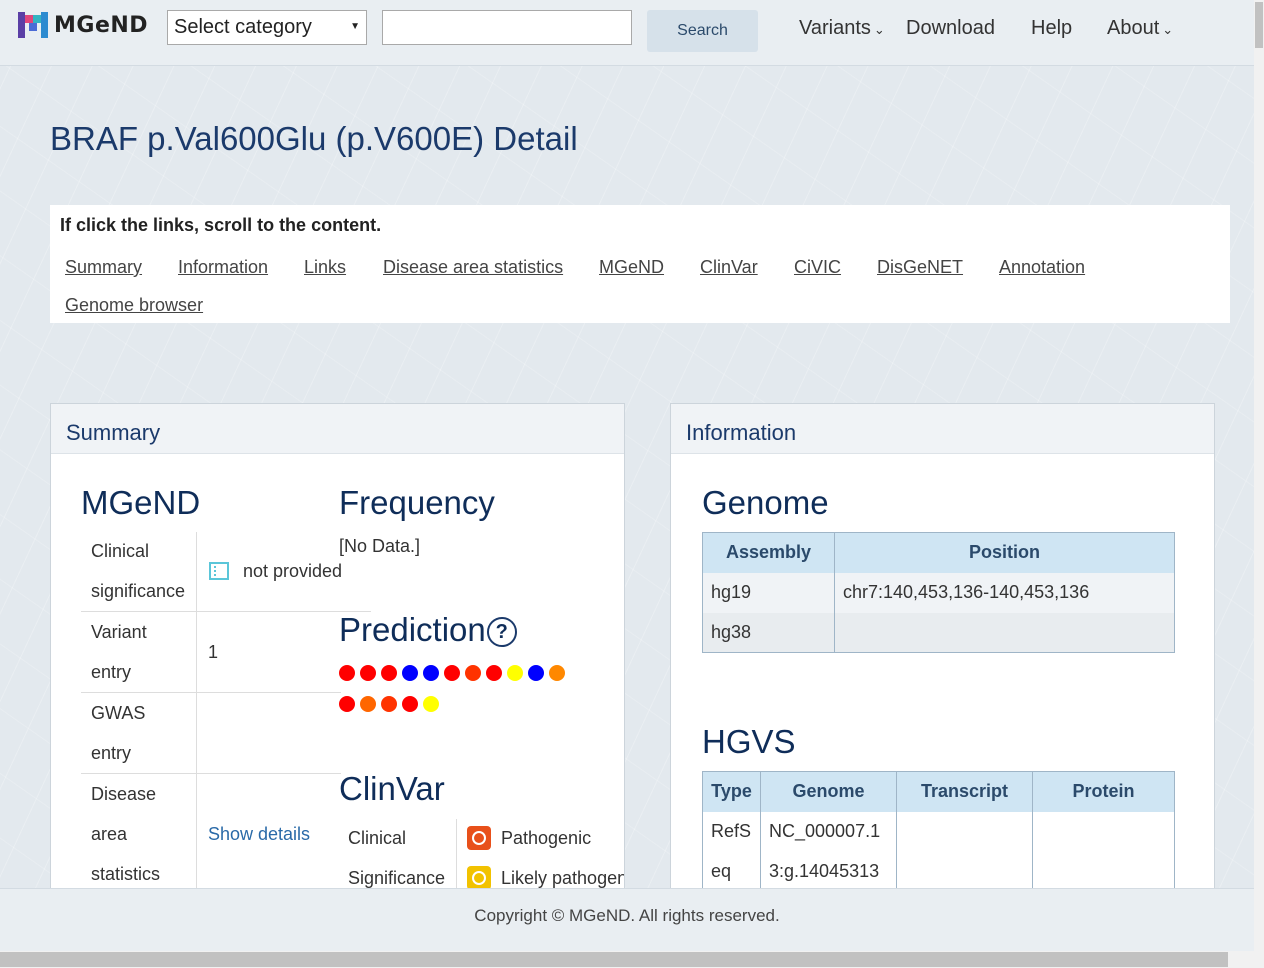 Image resolution: width=1264 pixels, height=968 pixels. Describe the element at coordinates (1259, 484) in the screenshot. I see `vertical-scrollbar` at that location.